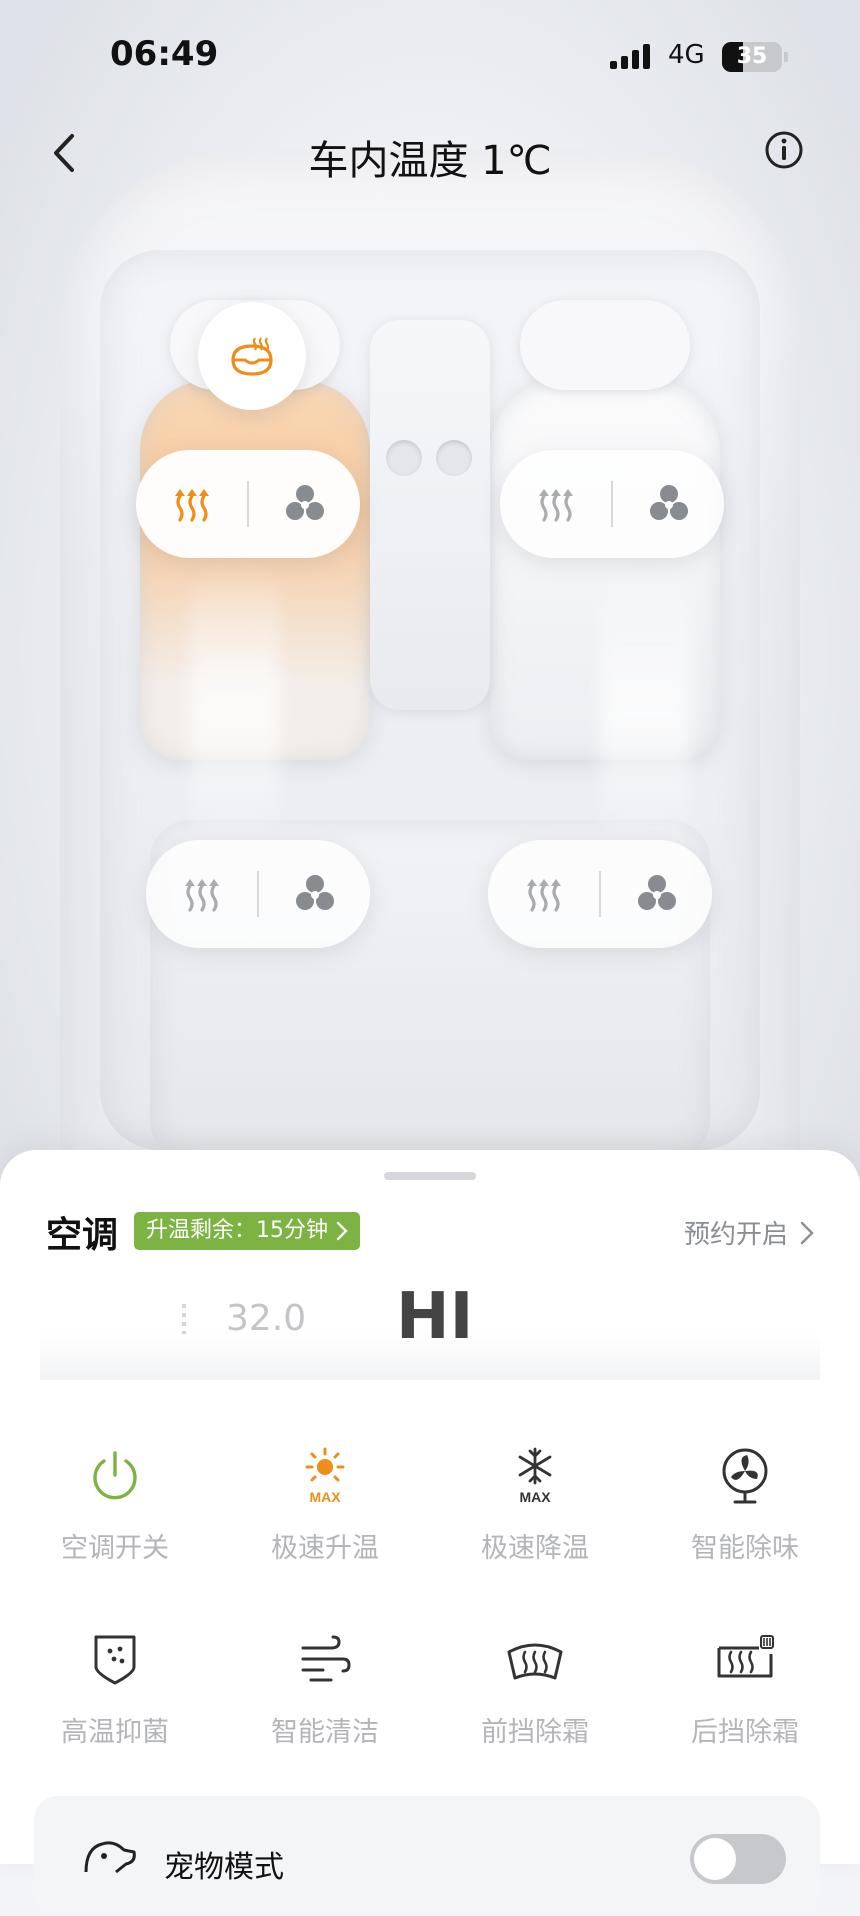 The height and width of the screenshot is (1916, 860). Describe the element at coordinates (735, 1235) in the screenshot. I see `schedule-label: 预约开启` at that location.